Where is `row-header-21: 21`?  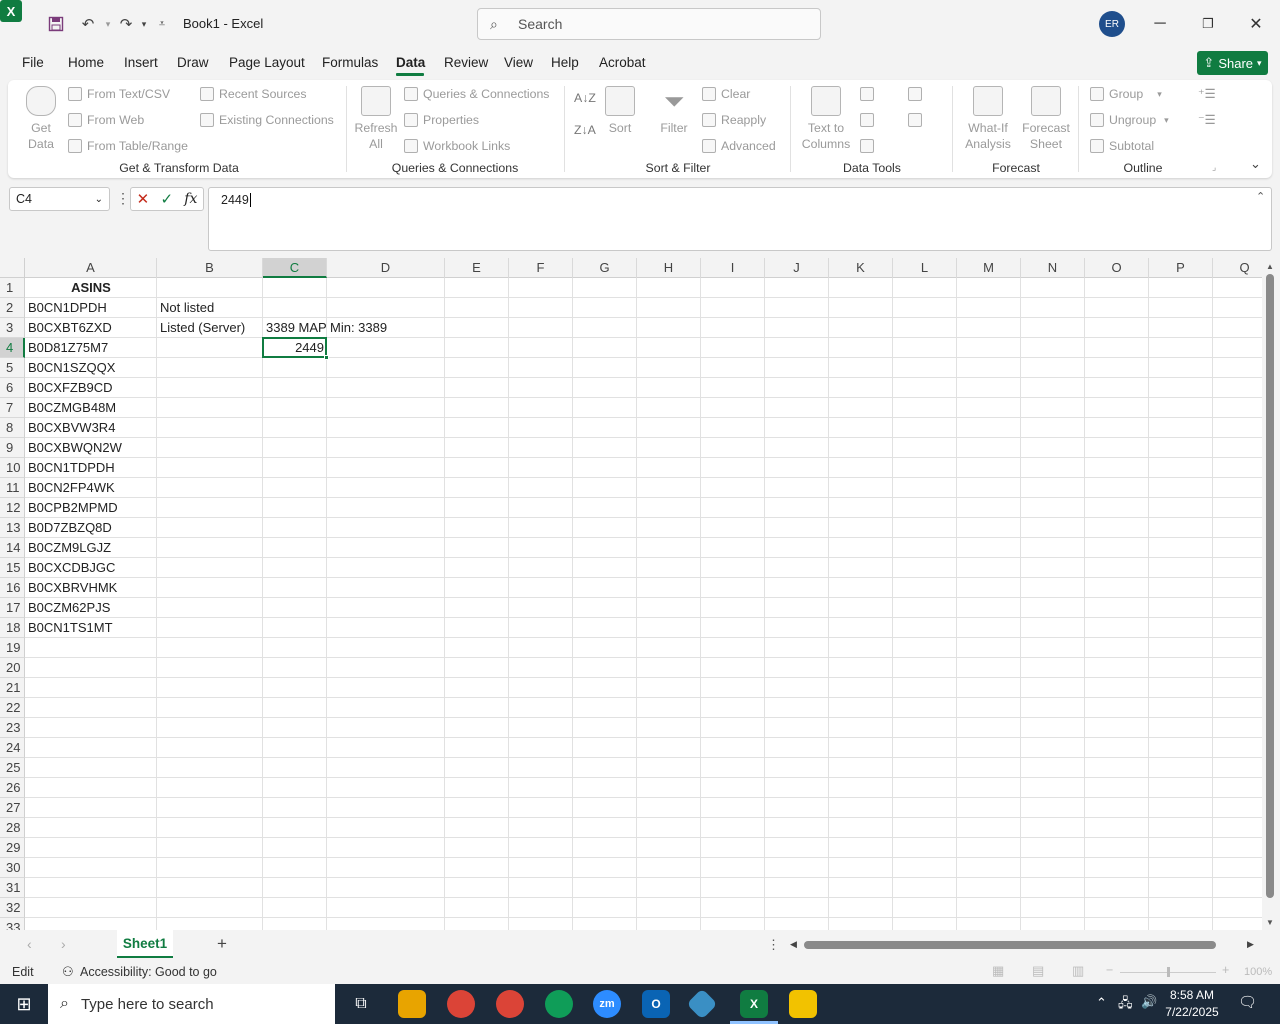
row-header-21: 21 is located at coordinates (12, 688).